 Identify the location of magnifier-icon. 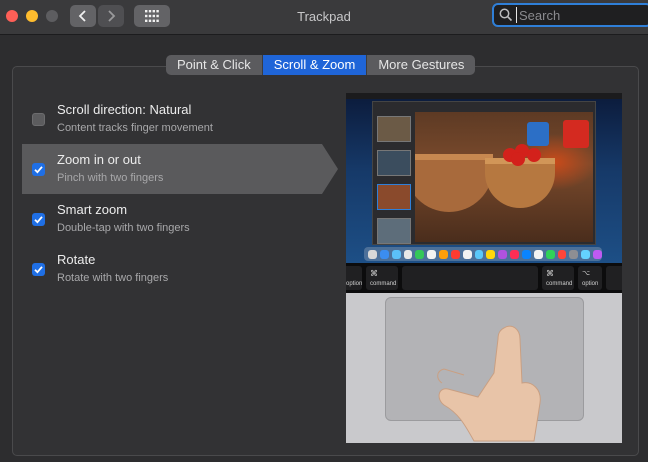
(506, 15).